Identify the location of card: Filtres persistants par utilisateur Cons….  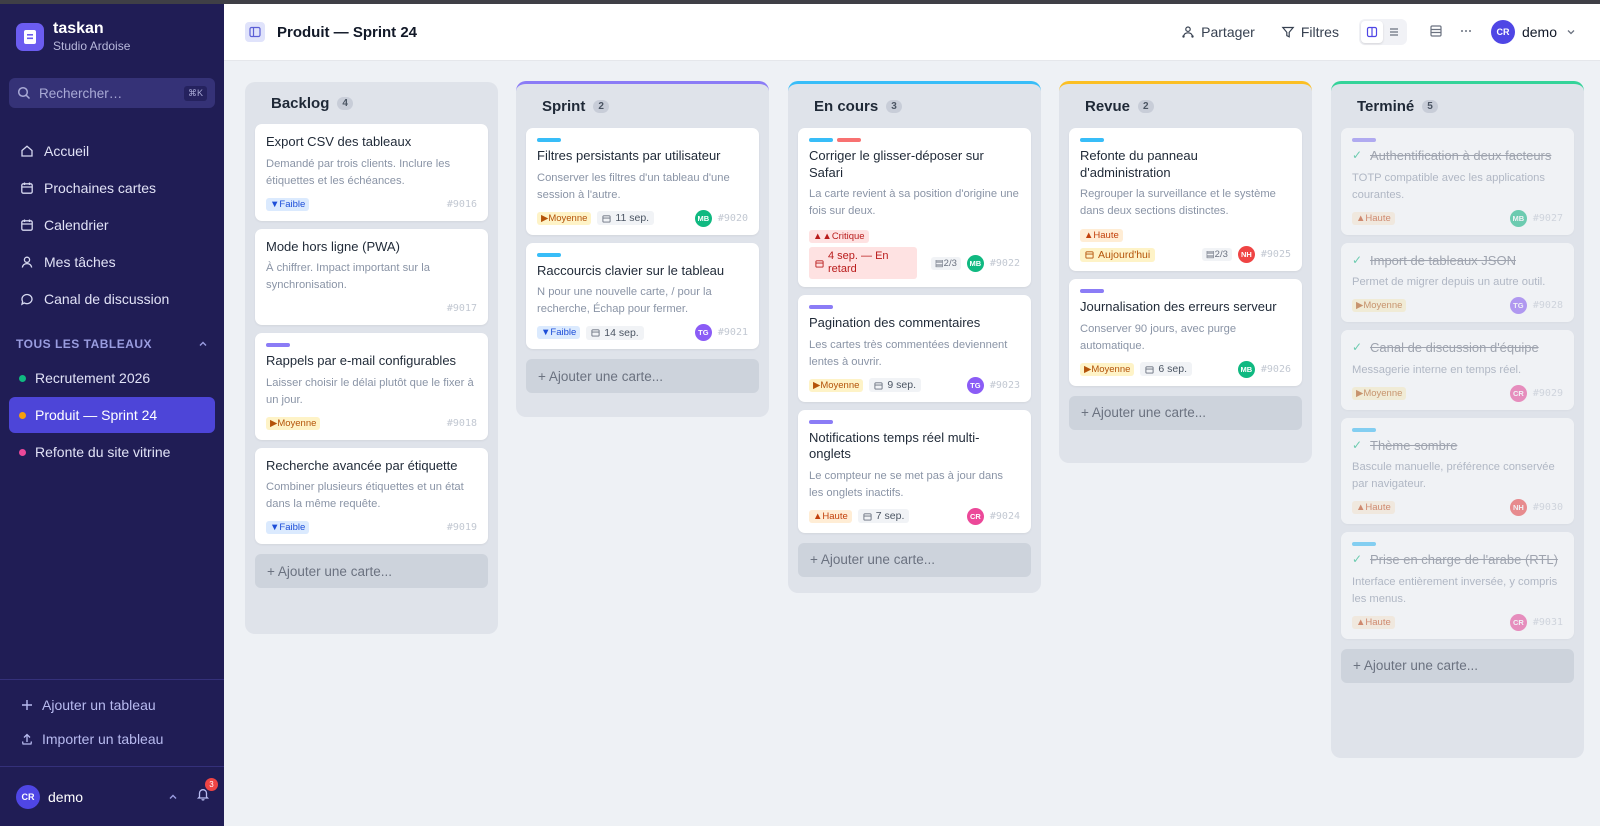
(642, 181).